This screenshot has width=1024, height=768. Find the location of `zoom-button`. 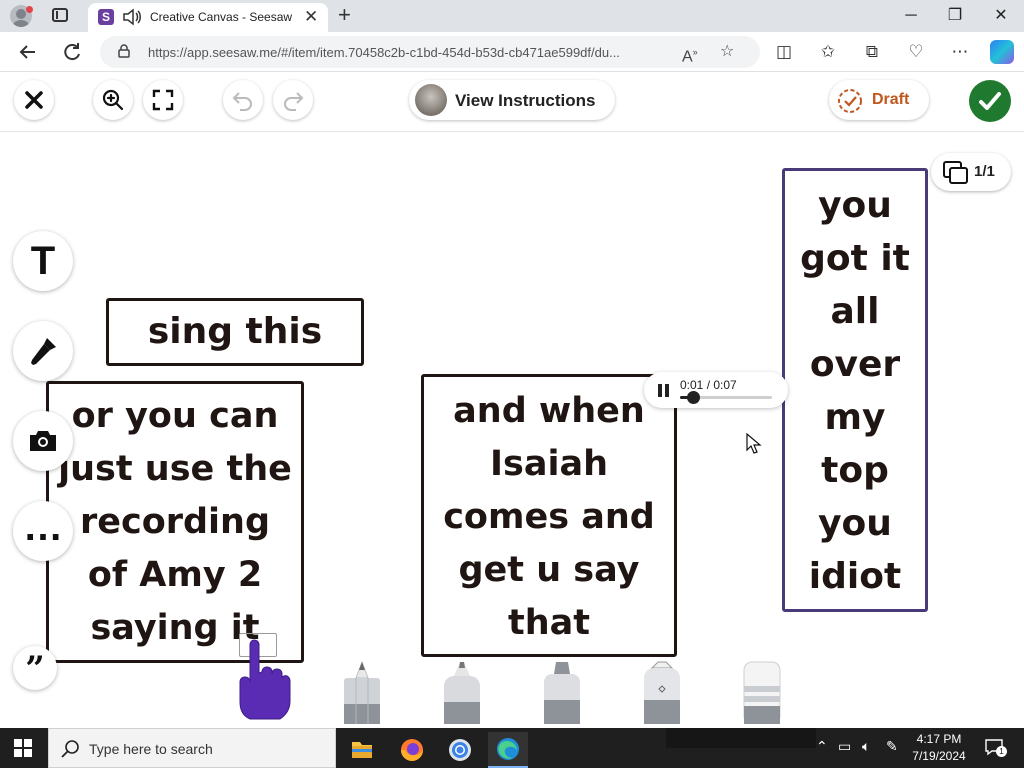

zoom-button is located at coordinates (113, 100).